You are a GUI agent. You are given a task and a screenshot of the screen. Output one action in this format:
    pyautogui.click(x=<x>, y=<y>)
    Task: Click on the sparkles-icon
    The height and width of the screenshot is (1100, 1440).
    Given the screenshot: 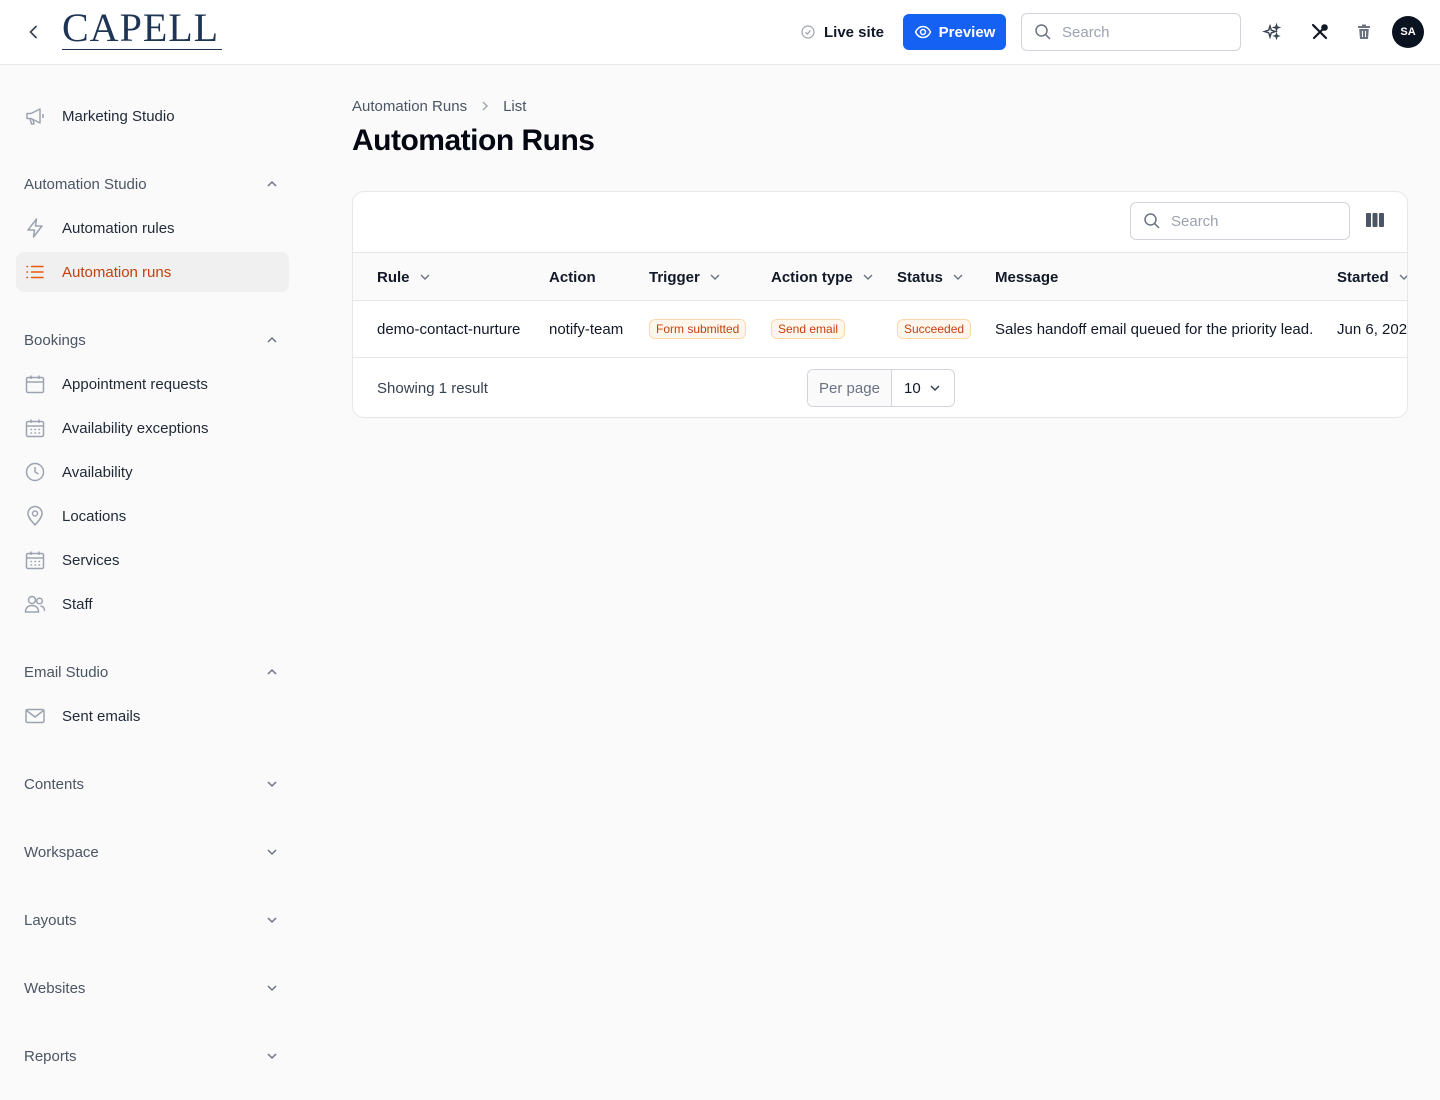 What is the action you would take?
    pyautogui.click(x=1272, y=31)
    